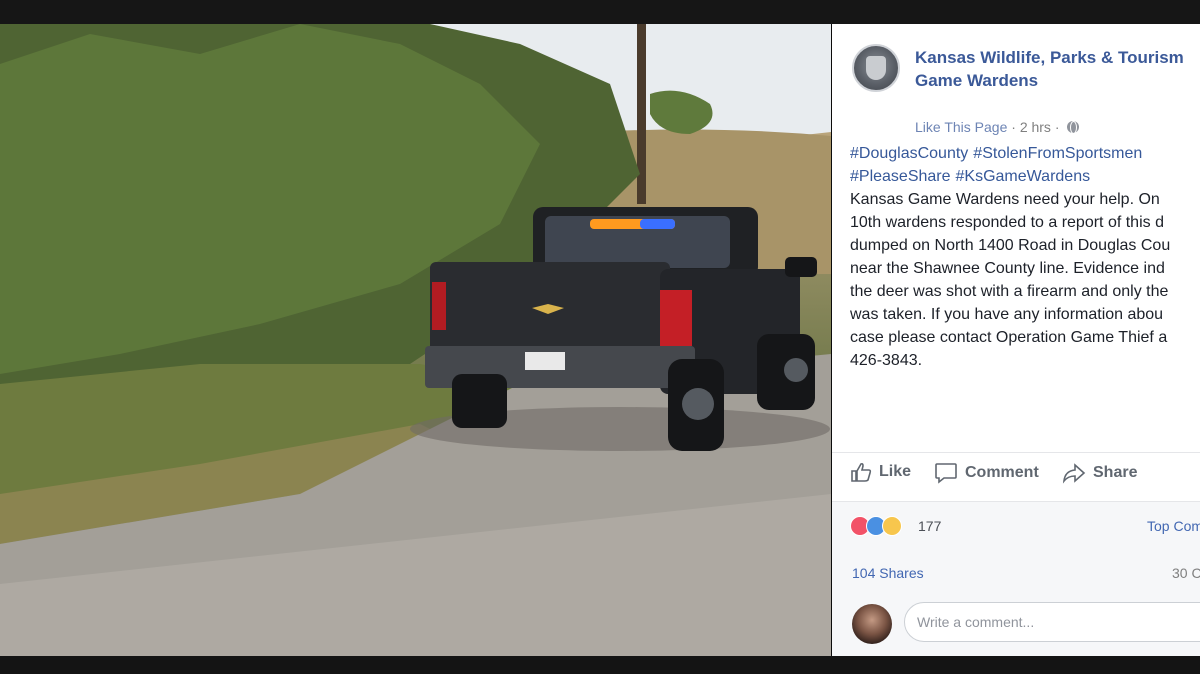  I want to click on post-actions: Like Comment Share, so click(1016, 475).